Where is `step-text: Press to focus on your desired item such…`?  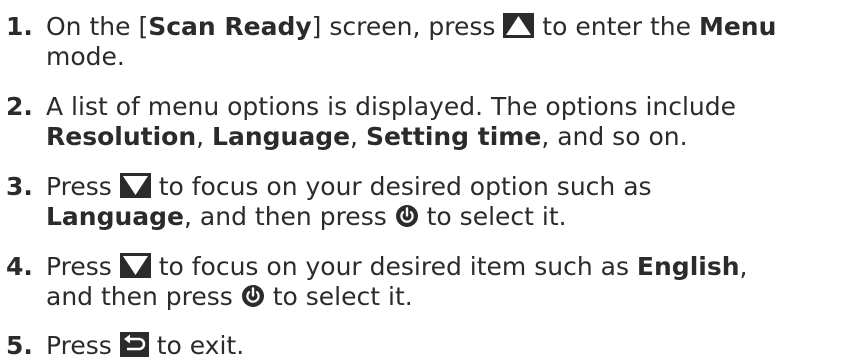 step-text: Press to focus on your desired item such… is located at coordinates (397, 281).